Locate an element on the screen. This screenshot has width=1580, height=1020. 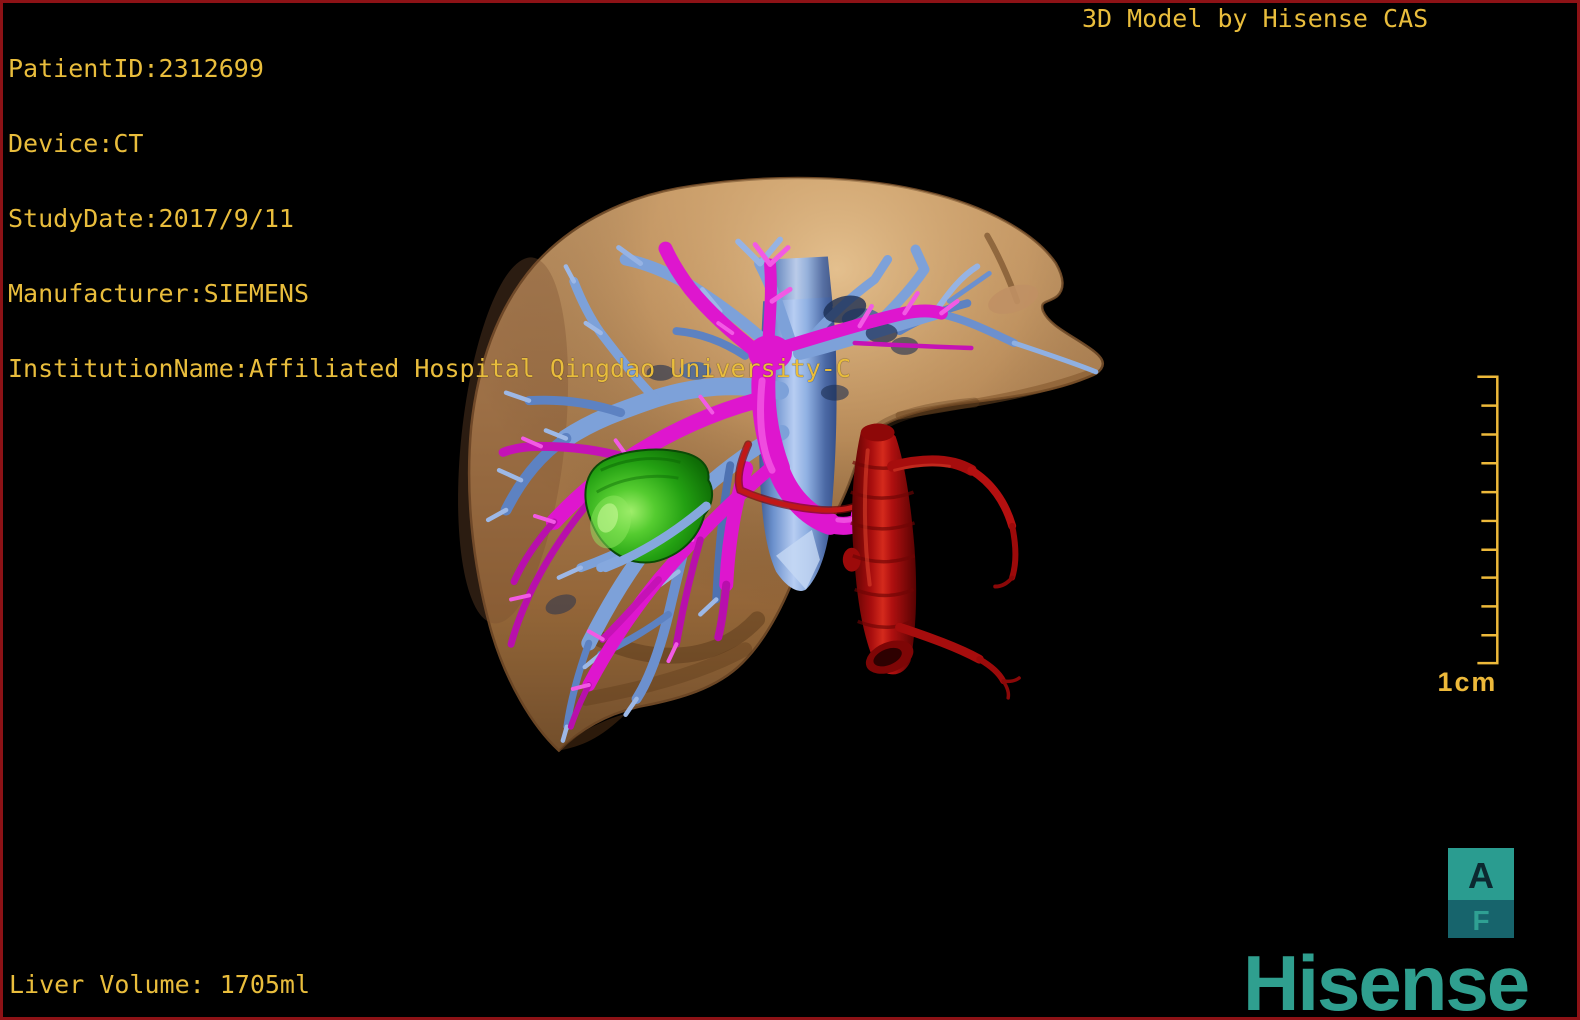
hisense-logo: Hisense is located at coordinates (1386, 979).